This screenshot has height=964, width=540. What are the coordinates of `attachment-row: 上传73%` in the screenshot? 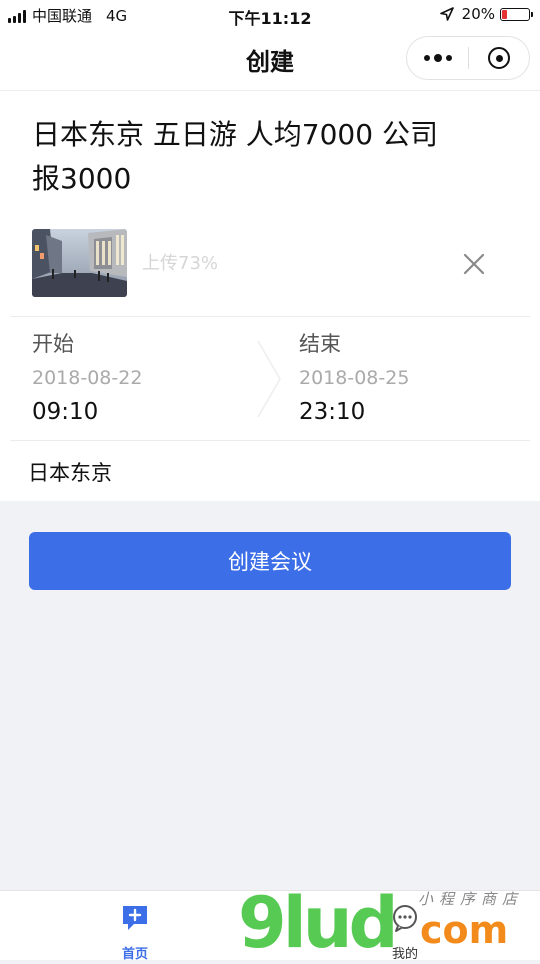 It's located at (280, 264).